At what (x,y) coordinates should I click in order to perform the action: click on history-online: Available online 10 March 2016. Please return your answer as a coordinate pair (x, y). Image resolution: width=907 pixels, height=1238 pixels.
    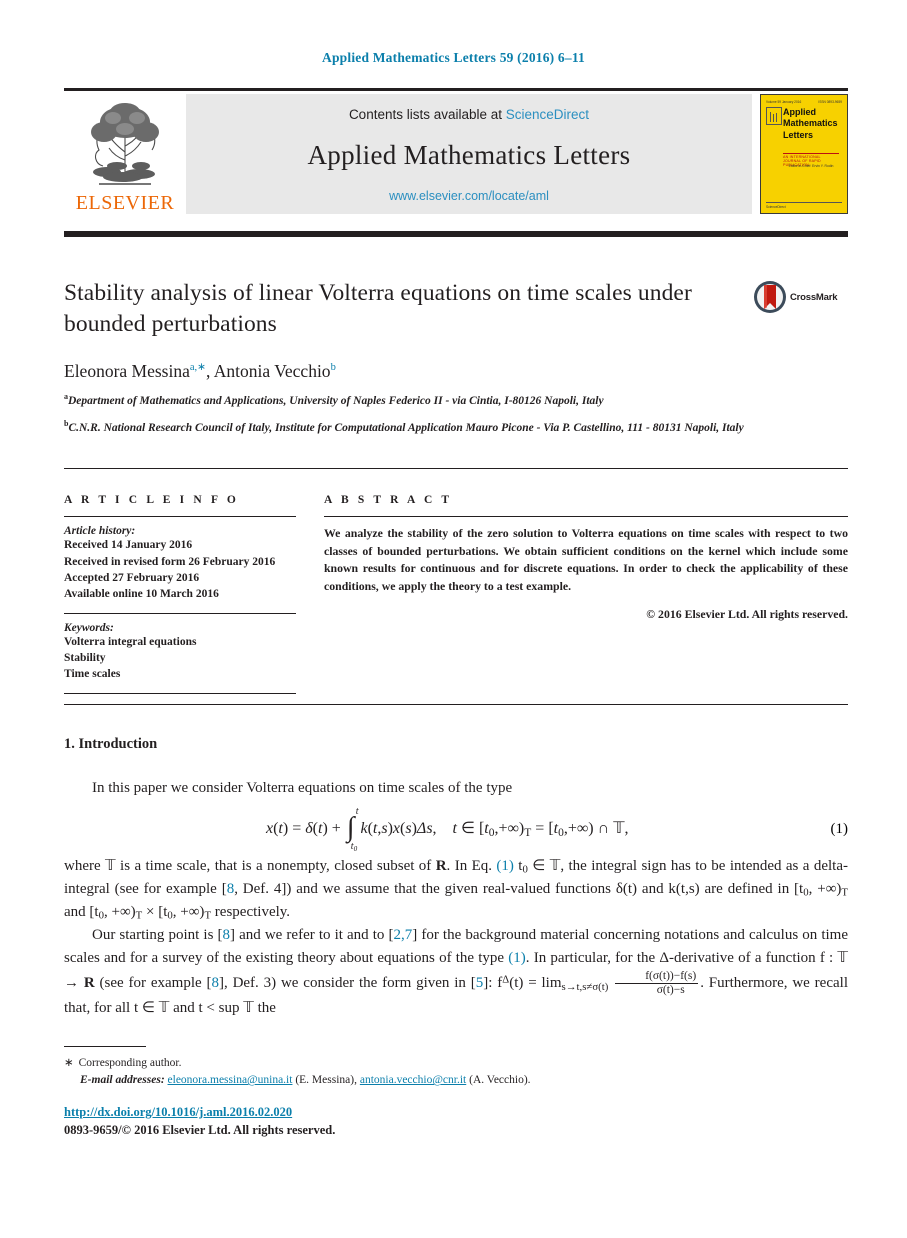
    Looking at the image, I should click on (141, 594).